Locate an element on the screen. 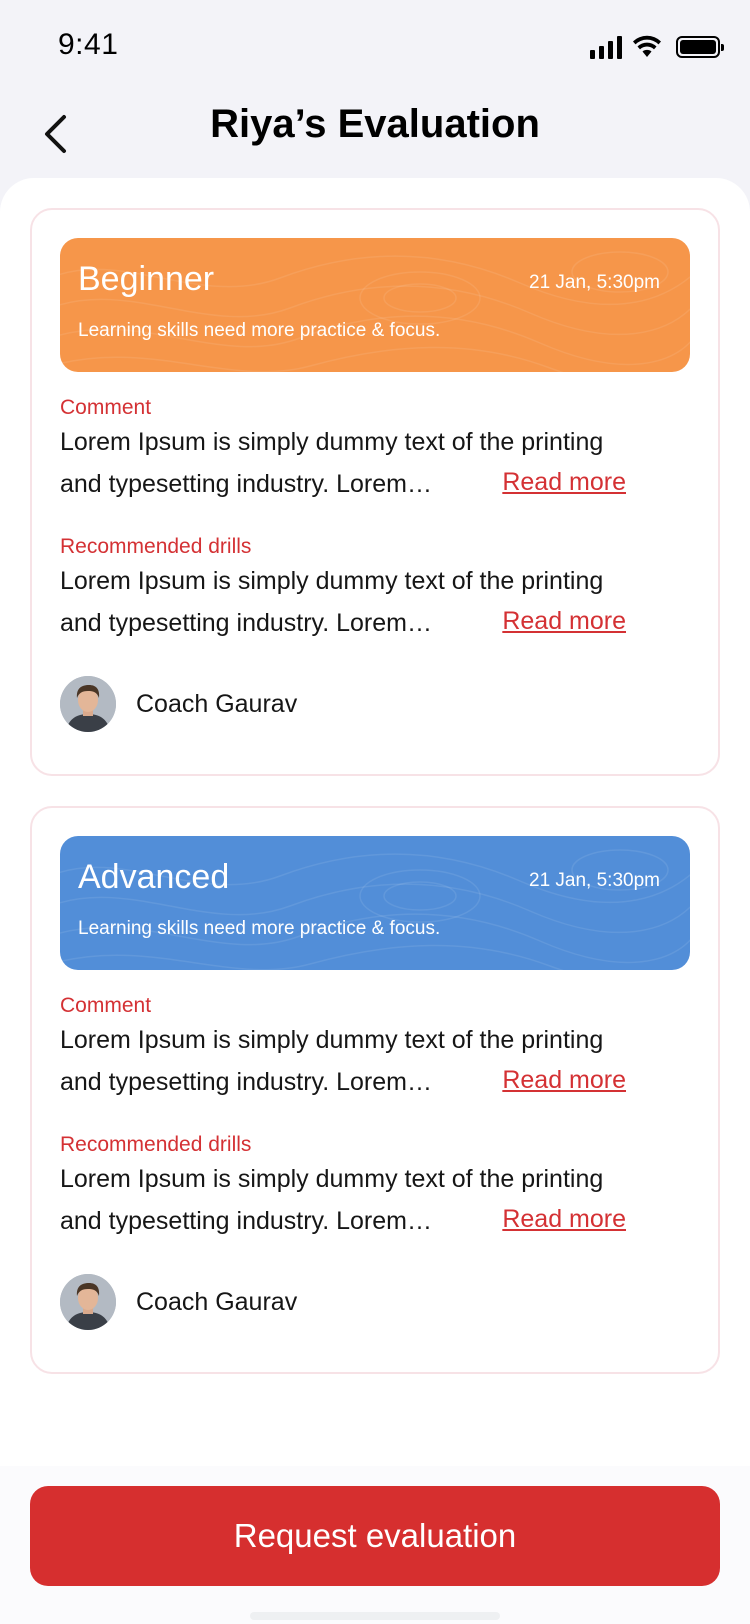 Image resolution: width=750 pixels, height=1624 pixels. status-time: 9:41 is located at coordinates (88, 44).